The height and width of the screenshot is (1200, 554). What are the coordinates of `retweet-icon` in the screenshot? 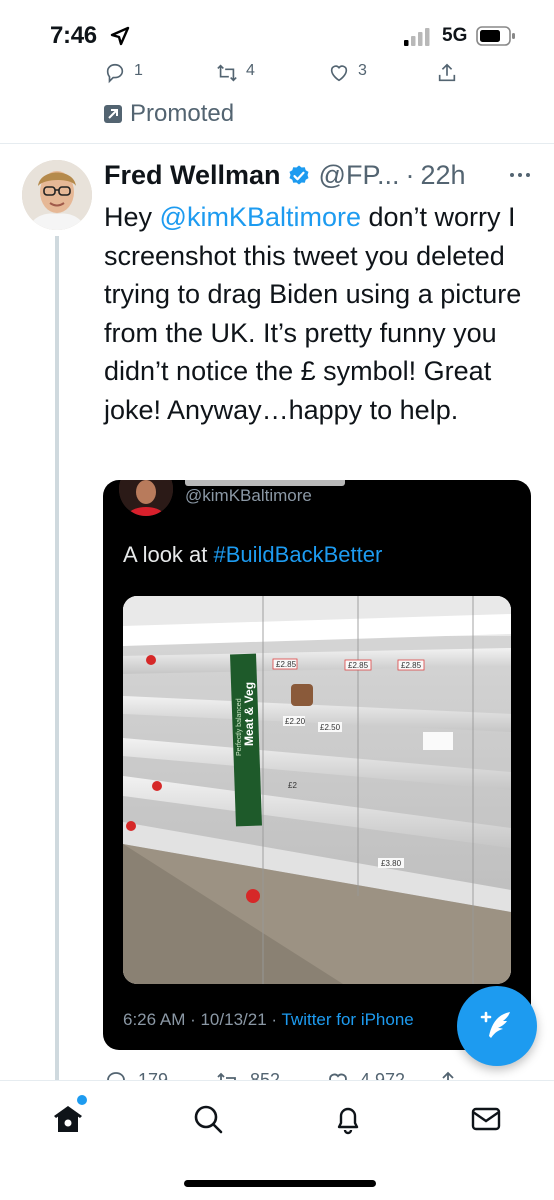 It's located at (227, 73).